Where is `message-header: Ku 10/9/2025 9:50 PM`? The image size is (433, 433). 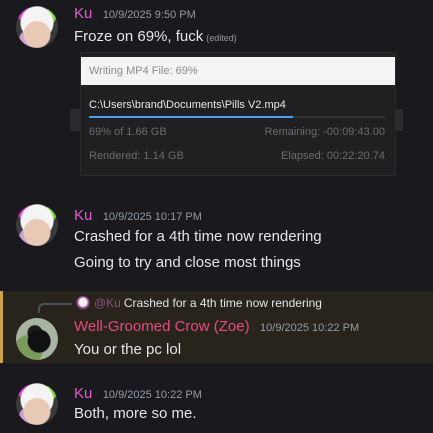
message-header: Ku 10/9/2025 9:50 PM is located at coordinates (135, 14).